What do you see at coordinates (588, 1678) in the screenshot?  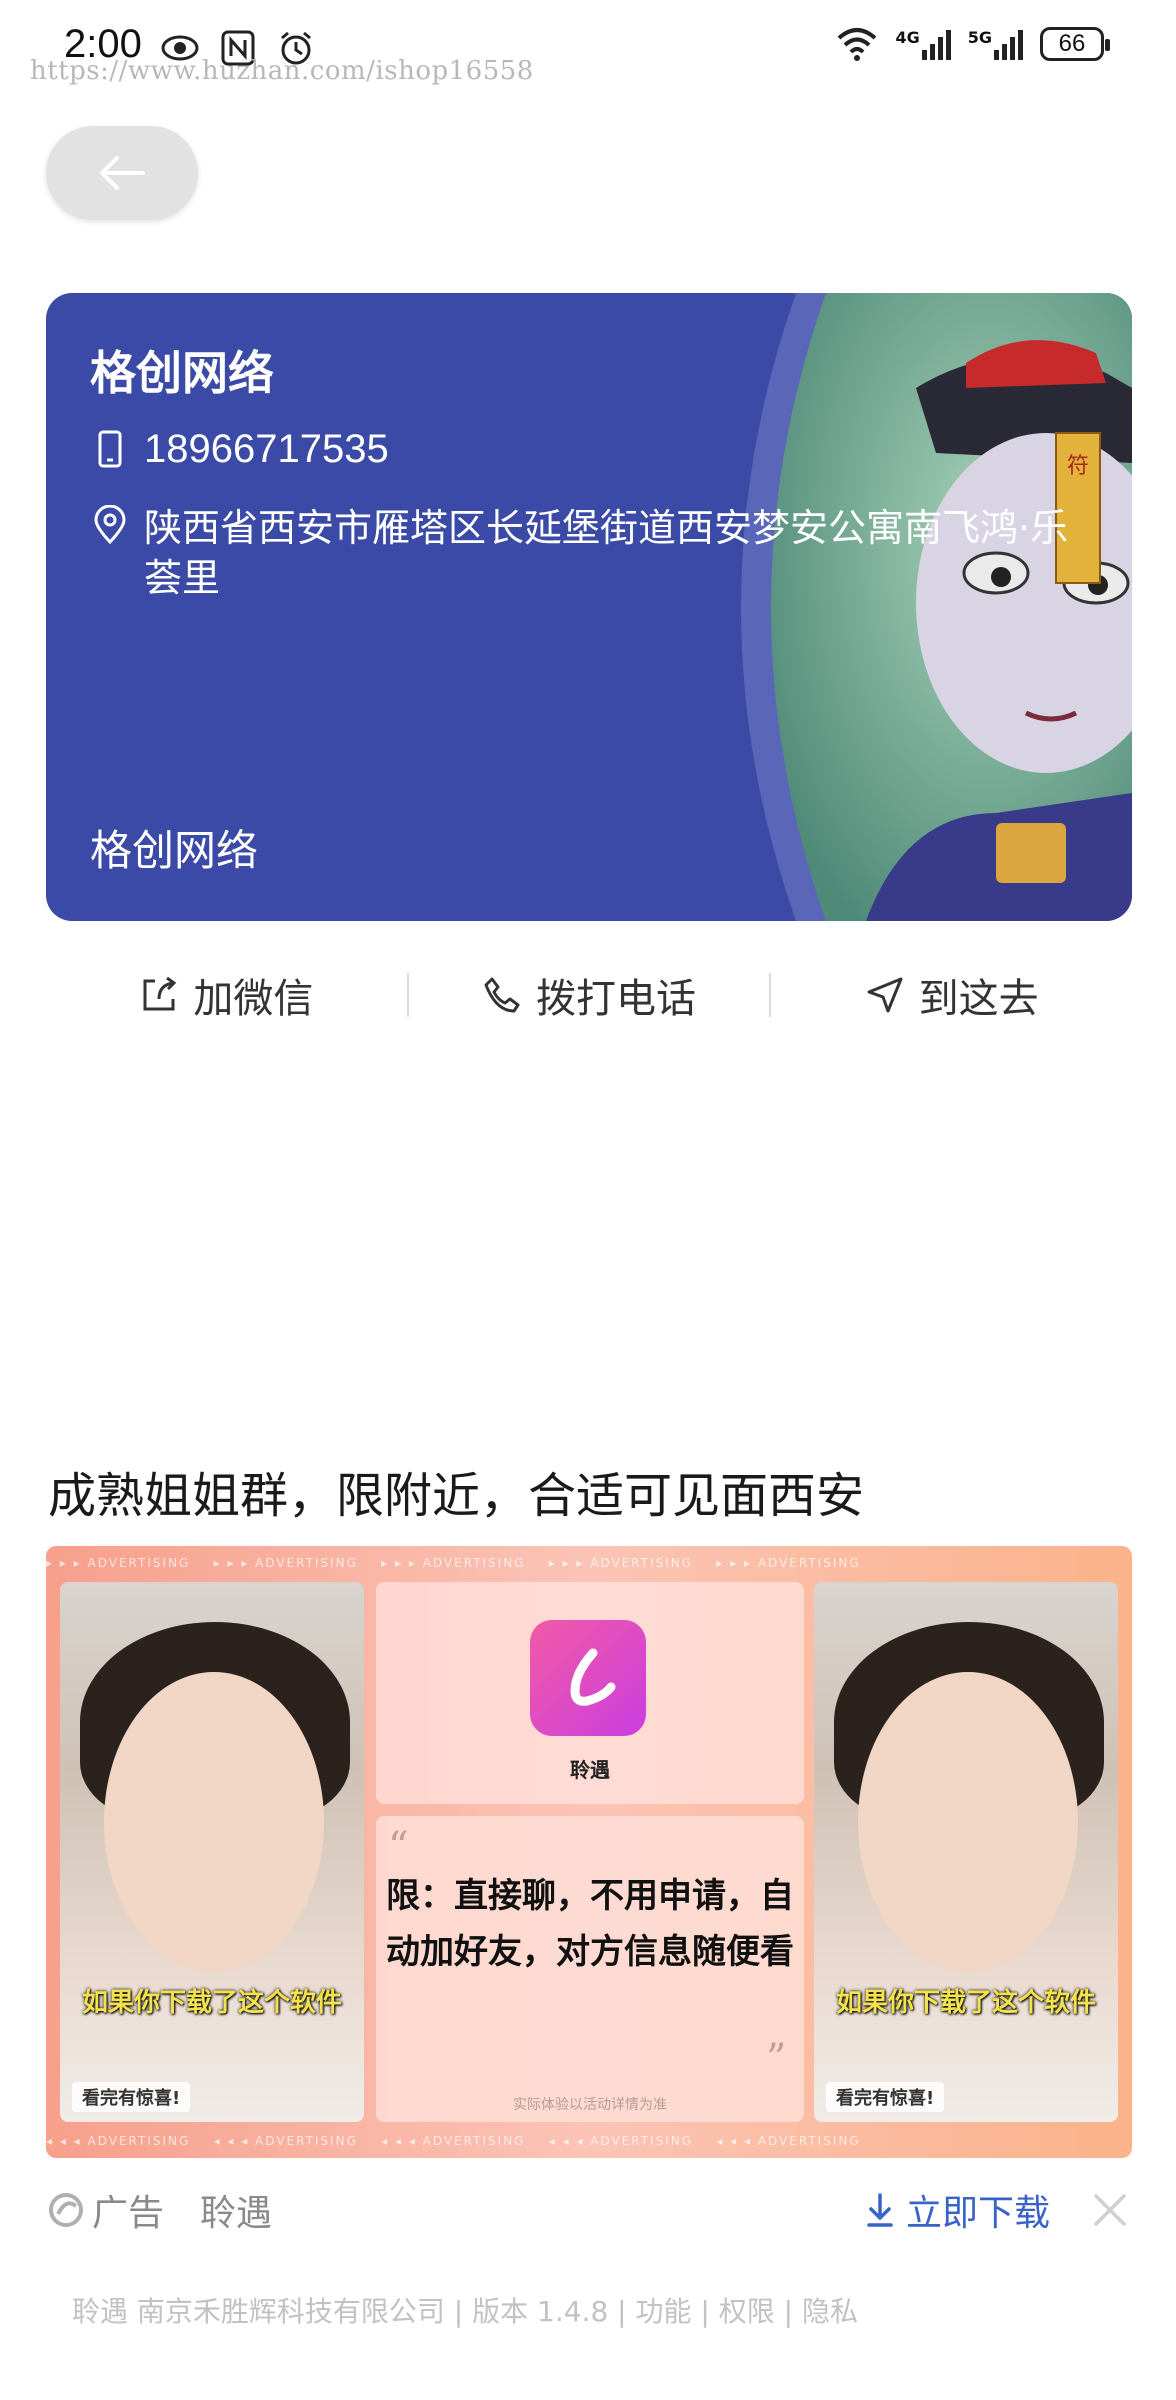 I see `app-logo-icon` at bounding box center [588, 1678].